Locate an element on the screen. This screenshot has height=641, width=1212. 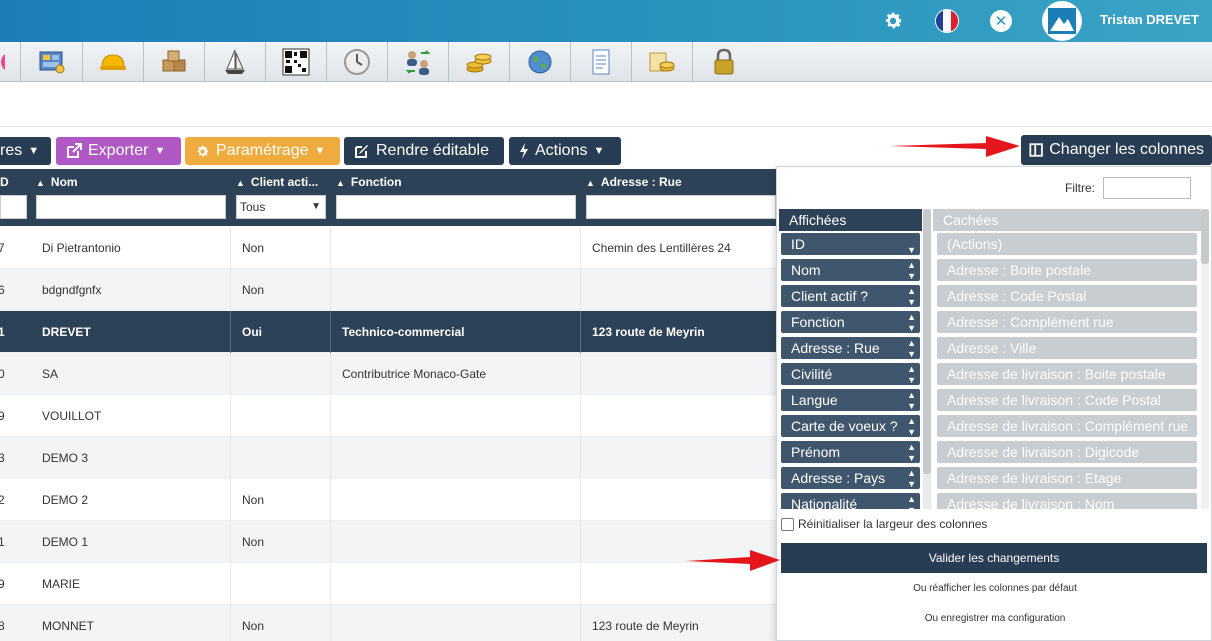
save-config-link: Ou enregistrer ma configuration is located at coordinates (994, 618).